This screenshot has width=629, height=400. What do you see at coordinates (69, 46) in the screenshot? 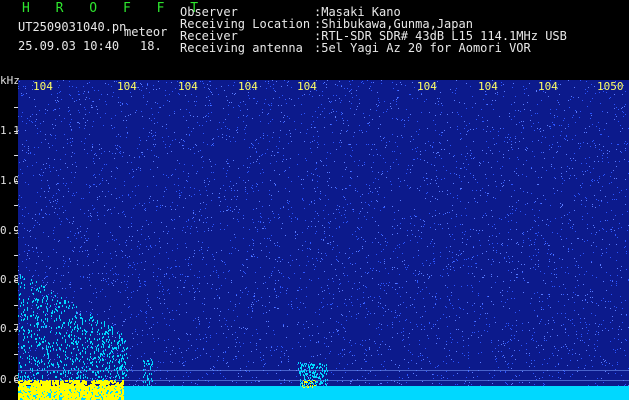
I see `date-time: 25.09.03 10:40` at bounding box center [69, 46].